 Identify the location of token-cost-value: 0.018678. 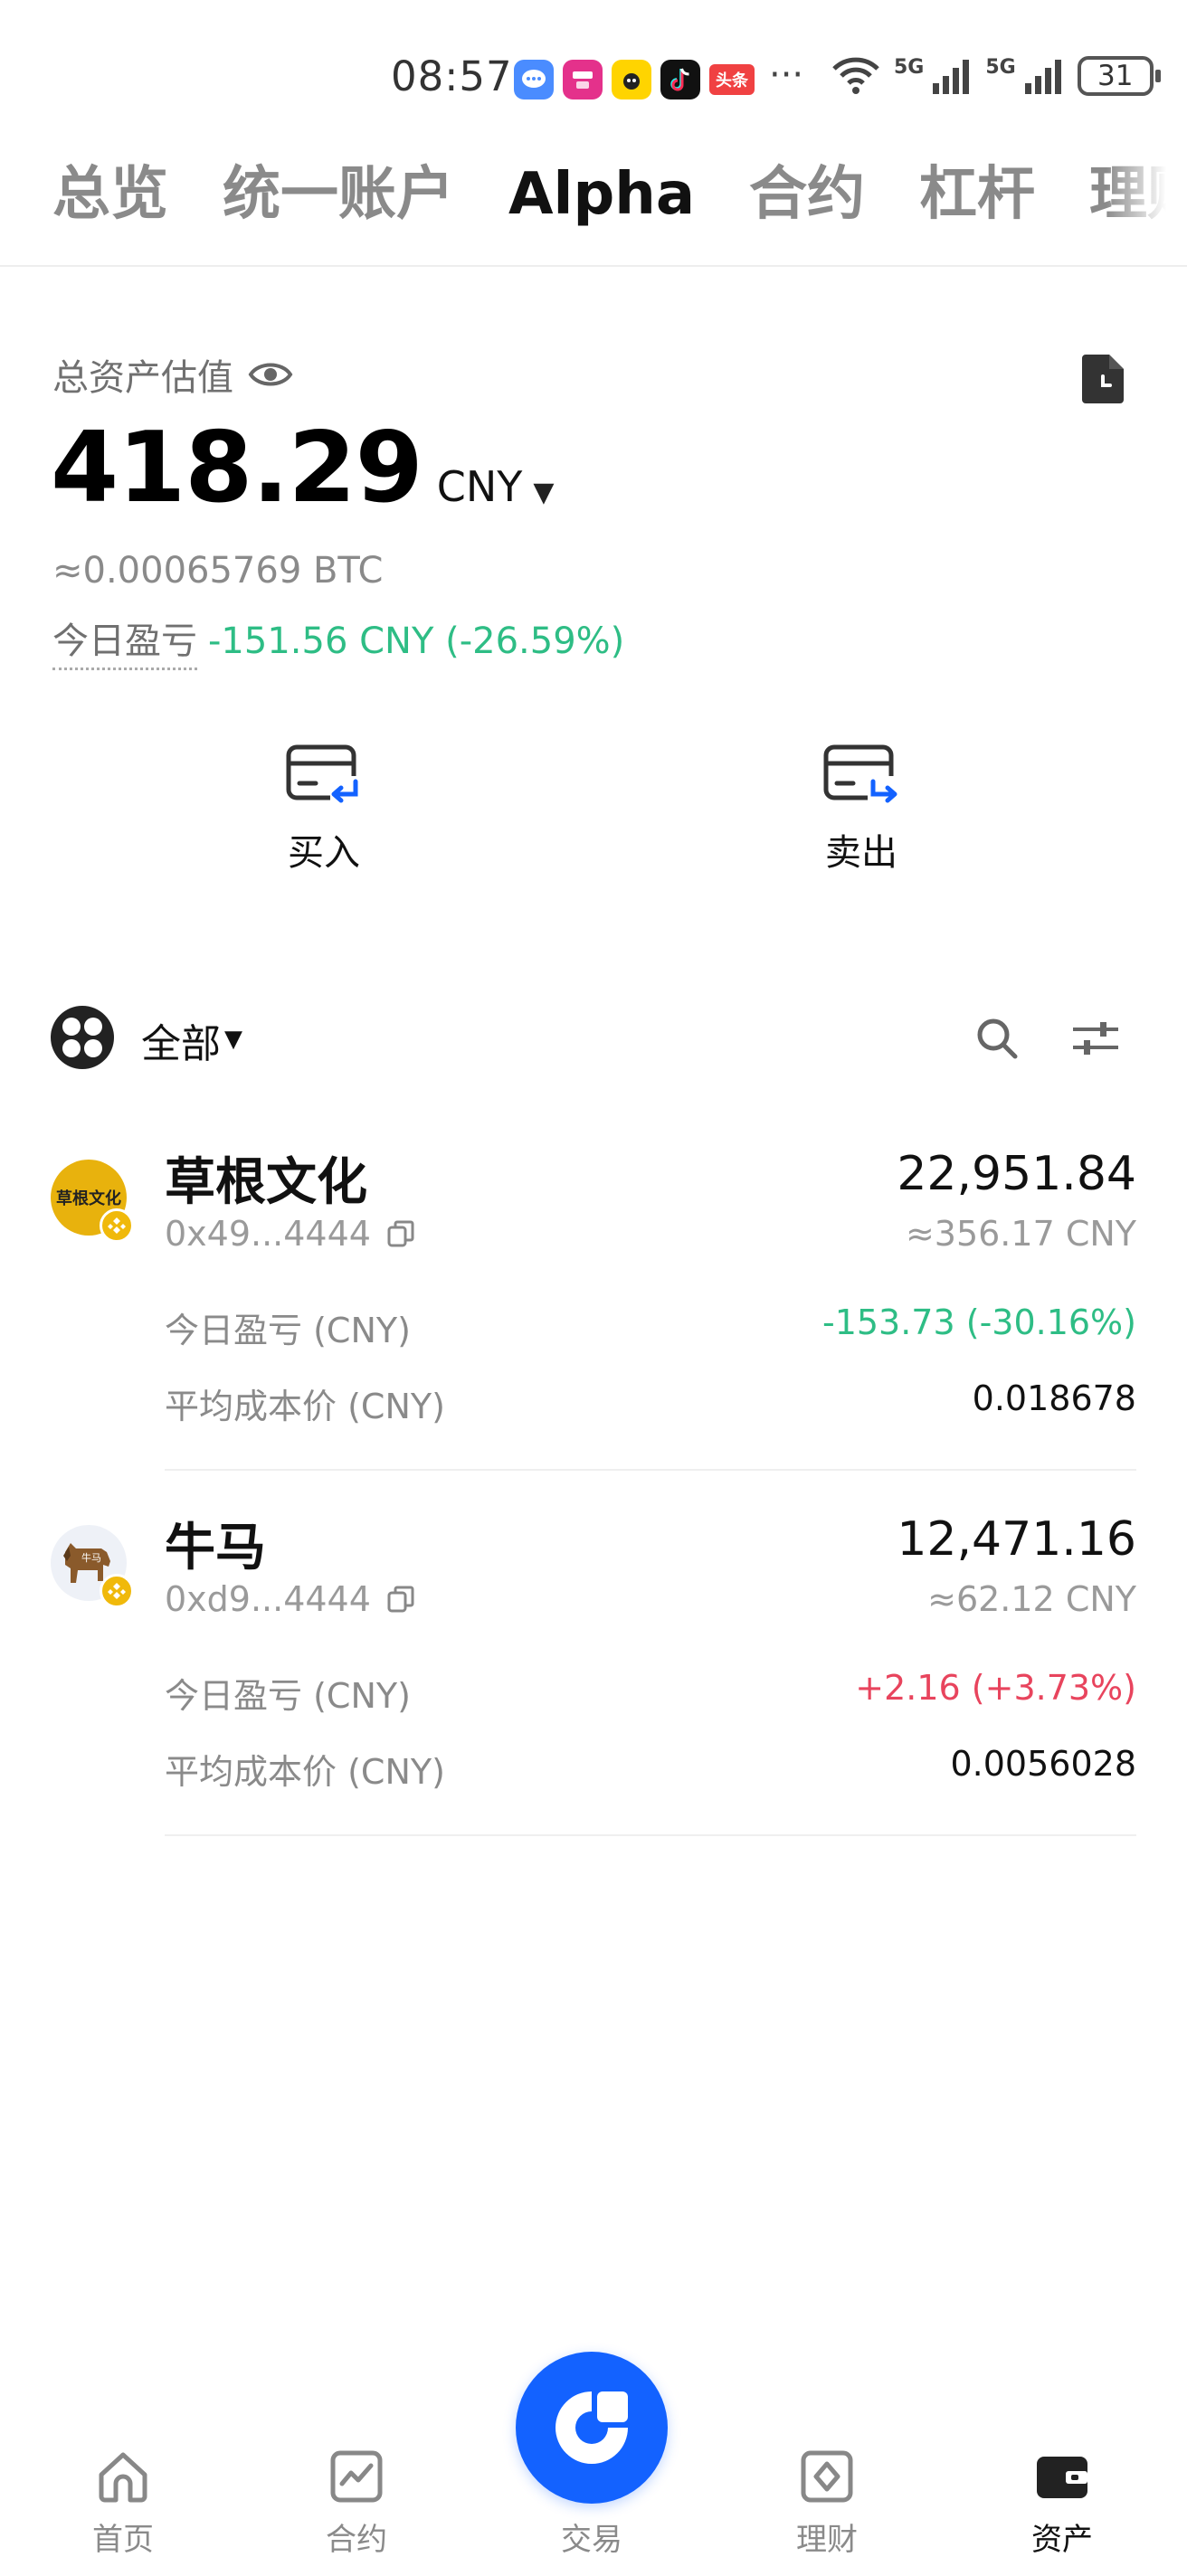
(1054, 1398).